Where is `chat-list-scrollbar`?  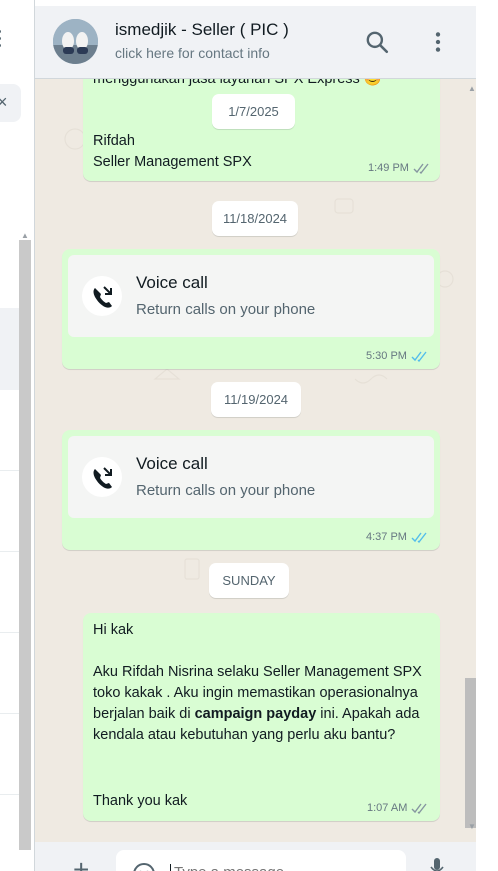
chat-list-scrollbar is located at coordinates (25, 545).